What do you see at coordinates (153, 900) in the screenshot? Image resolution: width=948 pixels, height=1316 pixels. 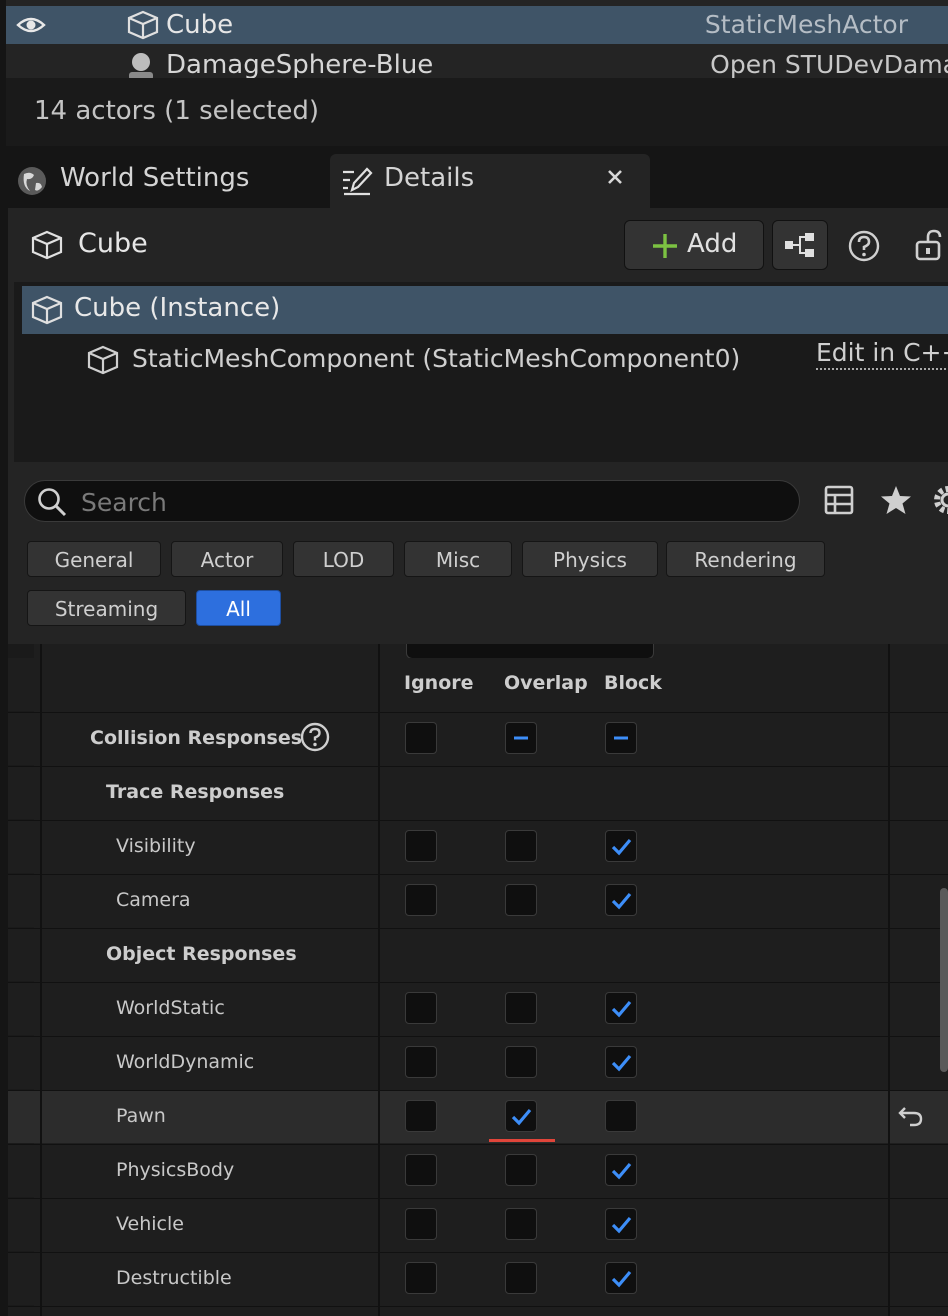 I see `channel-label: Camera` at bounding box center [153, 900].